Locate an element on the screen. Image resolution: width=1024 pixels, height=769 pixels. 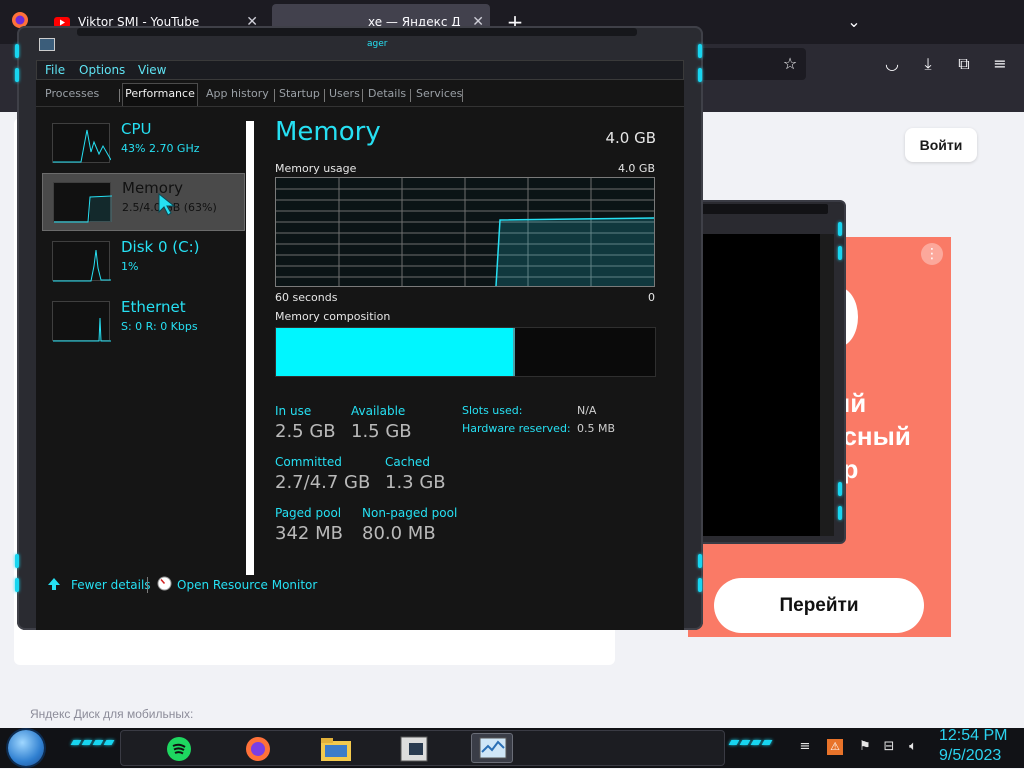
resource-item-cpu: CPU 43% 2.70 GHz is located at coordinates (143, 144).